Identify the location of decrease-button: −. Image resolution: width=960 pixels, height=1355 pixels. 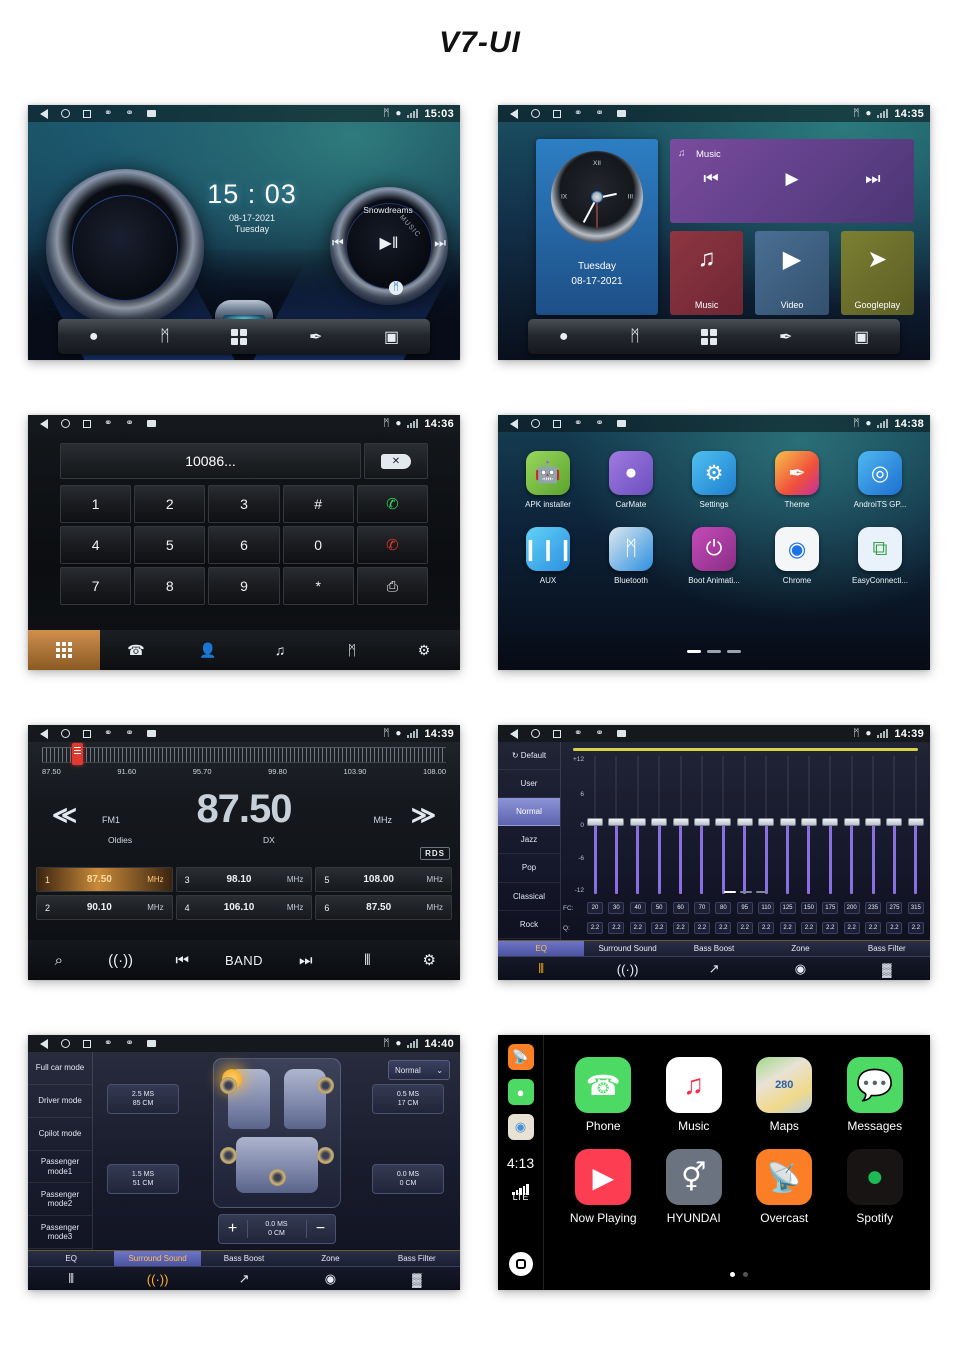
(321, 1229).